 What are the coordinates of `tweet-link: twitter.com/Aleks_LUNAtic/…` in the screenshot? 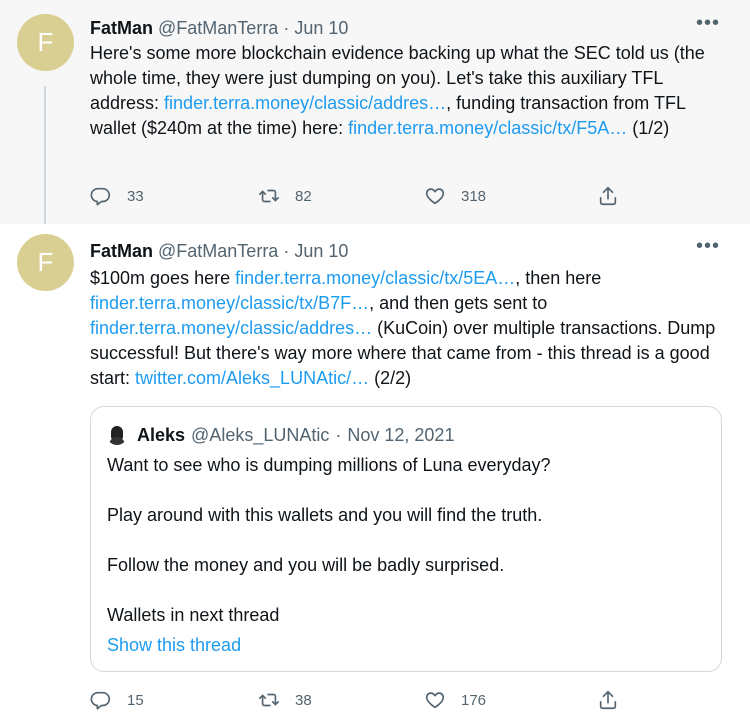 It's located at (252, 378).